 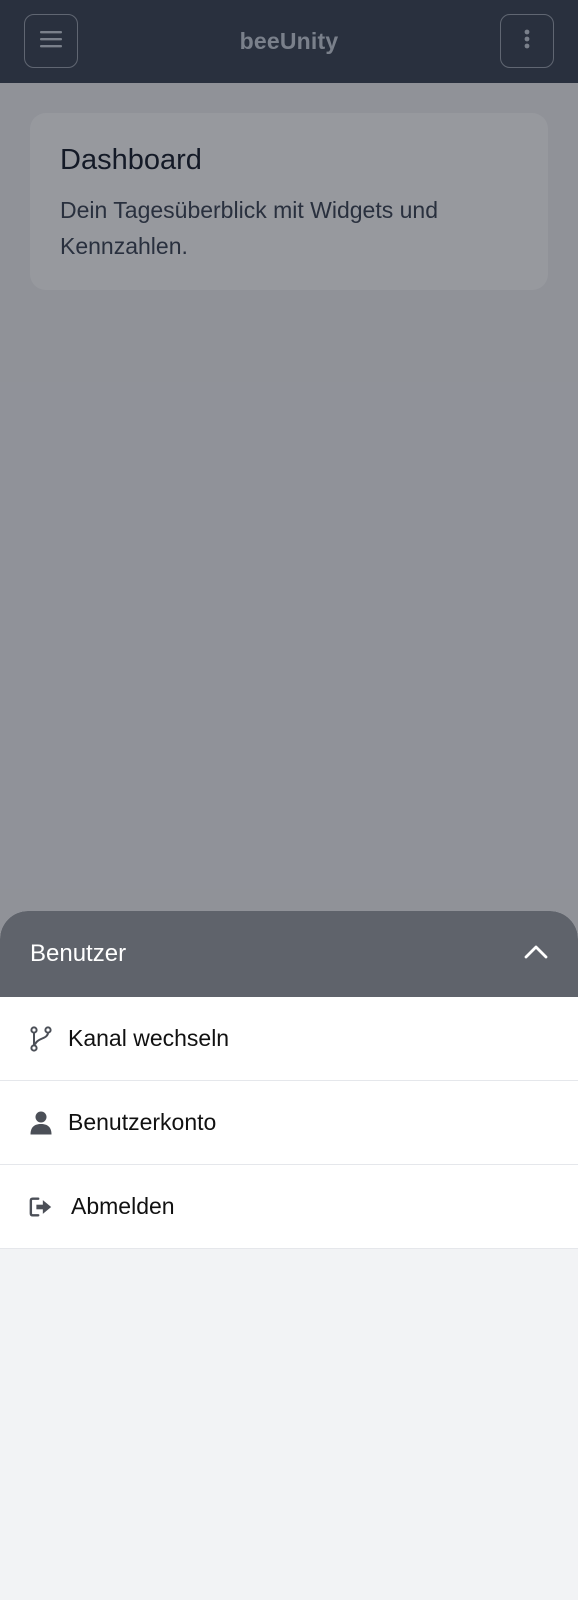 What do you see at coordinates (142, 1122) in the screenshot?
I see `menu-item-label: Benutzerkonto` at bounding box center [142, 1122].